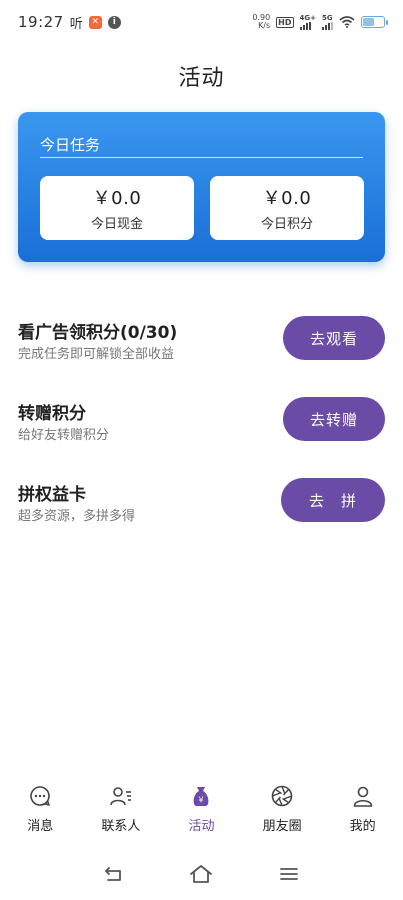 Image resolution: width=403 pixels, height=900 pixels. What do you see at coordinates (52, 495) in the screenshot?
I see `task-title: 拼权益卡` at bounding box center [52, 495].